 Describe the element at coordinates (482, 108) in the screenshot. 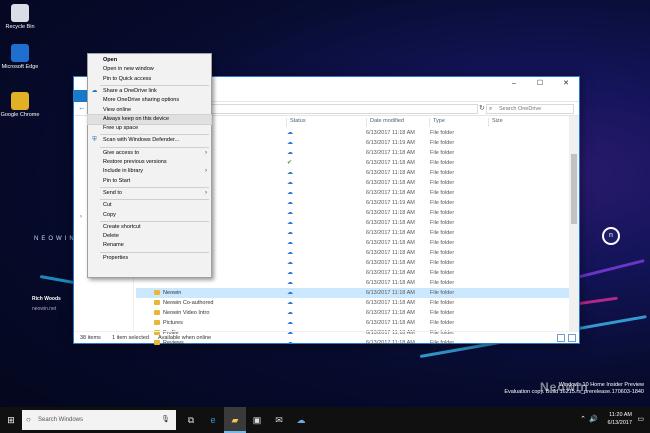

I see `refresh-icon: ↻` at that location.